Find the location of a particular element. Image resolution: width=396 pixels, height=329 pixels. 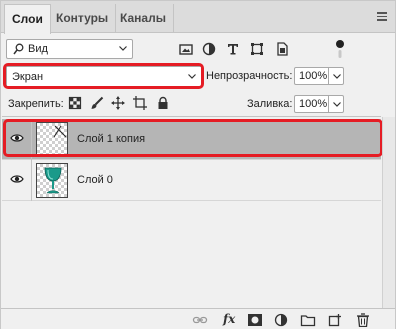

smart-object-filter-icon is located at coordinates (282, 49).